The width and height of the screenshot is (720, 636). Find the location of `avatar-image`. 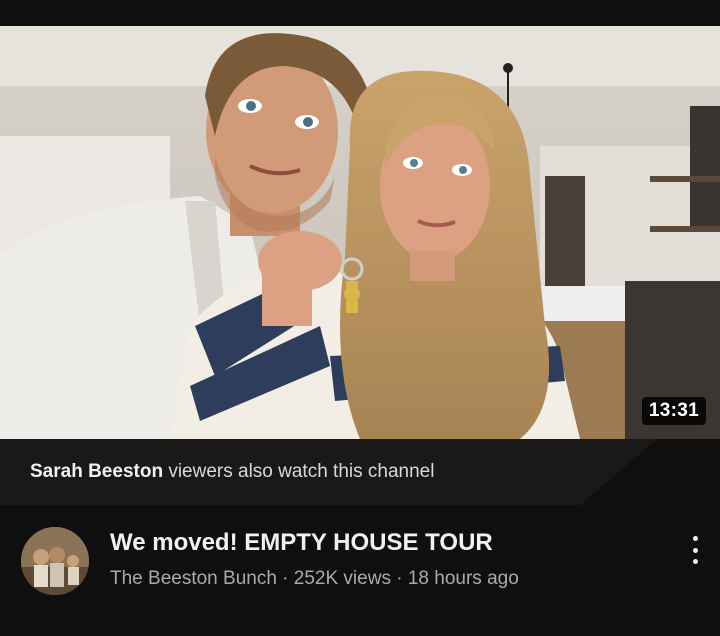

avatar-image is located at coordinates (55, 561).